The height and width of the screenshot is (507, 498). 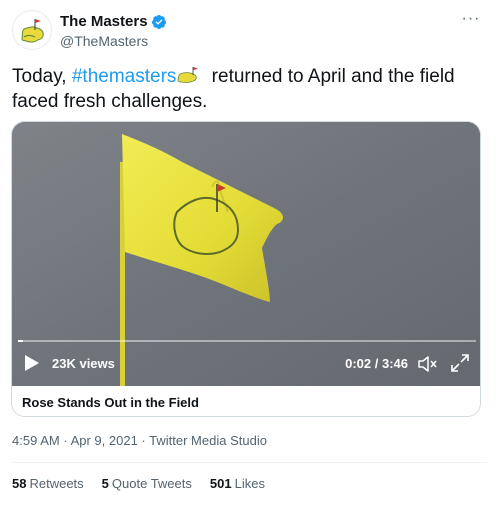 What do you see at coordinates (19, 483) in the screenshot?
I see `retweets-count: 58` at bounding box center [19, 483].